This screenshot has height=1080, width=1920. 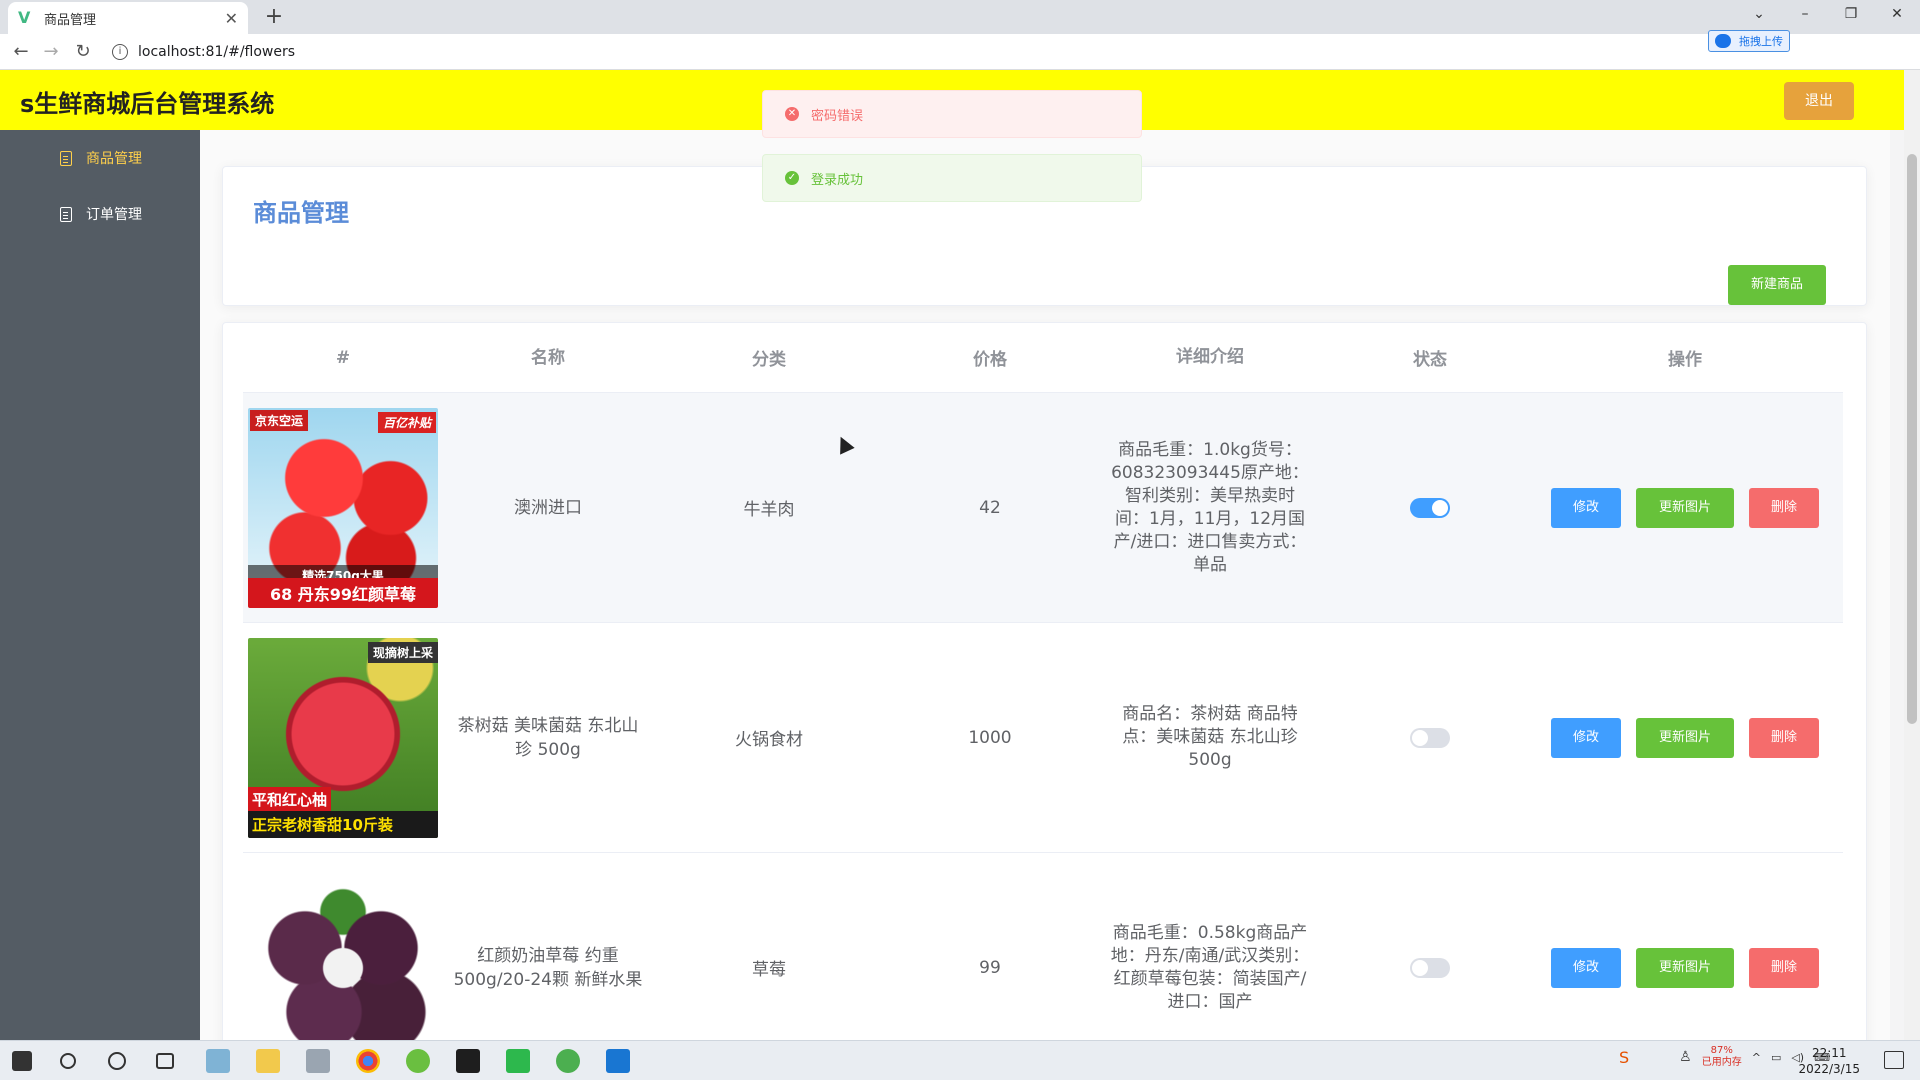 I want to click on new-tab-button: +, so click(x=274, y=18).